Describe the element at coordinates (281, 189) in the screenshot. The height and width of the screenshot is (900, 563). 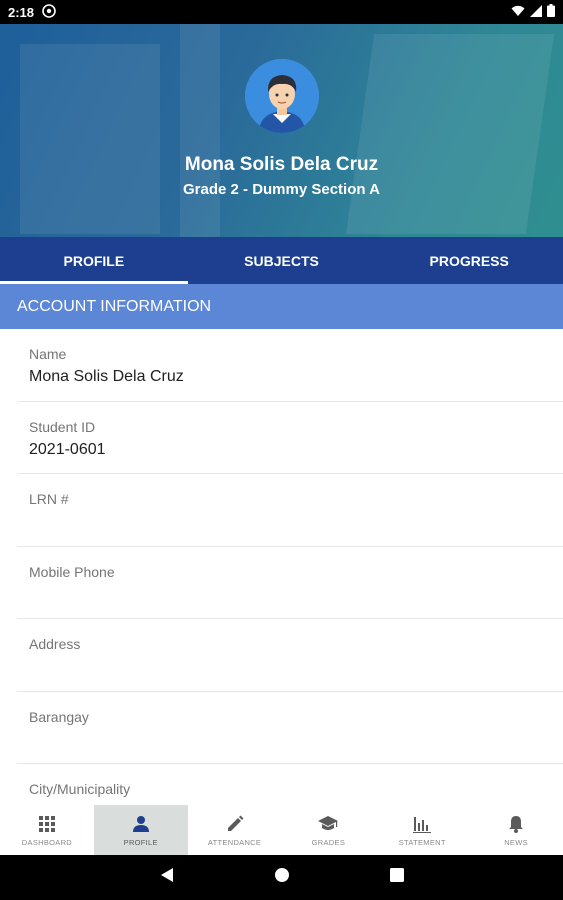
I see `student-section: Grade 2 - Dummy Section A` at that location.